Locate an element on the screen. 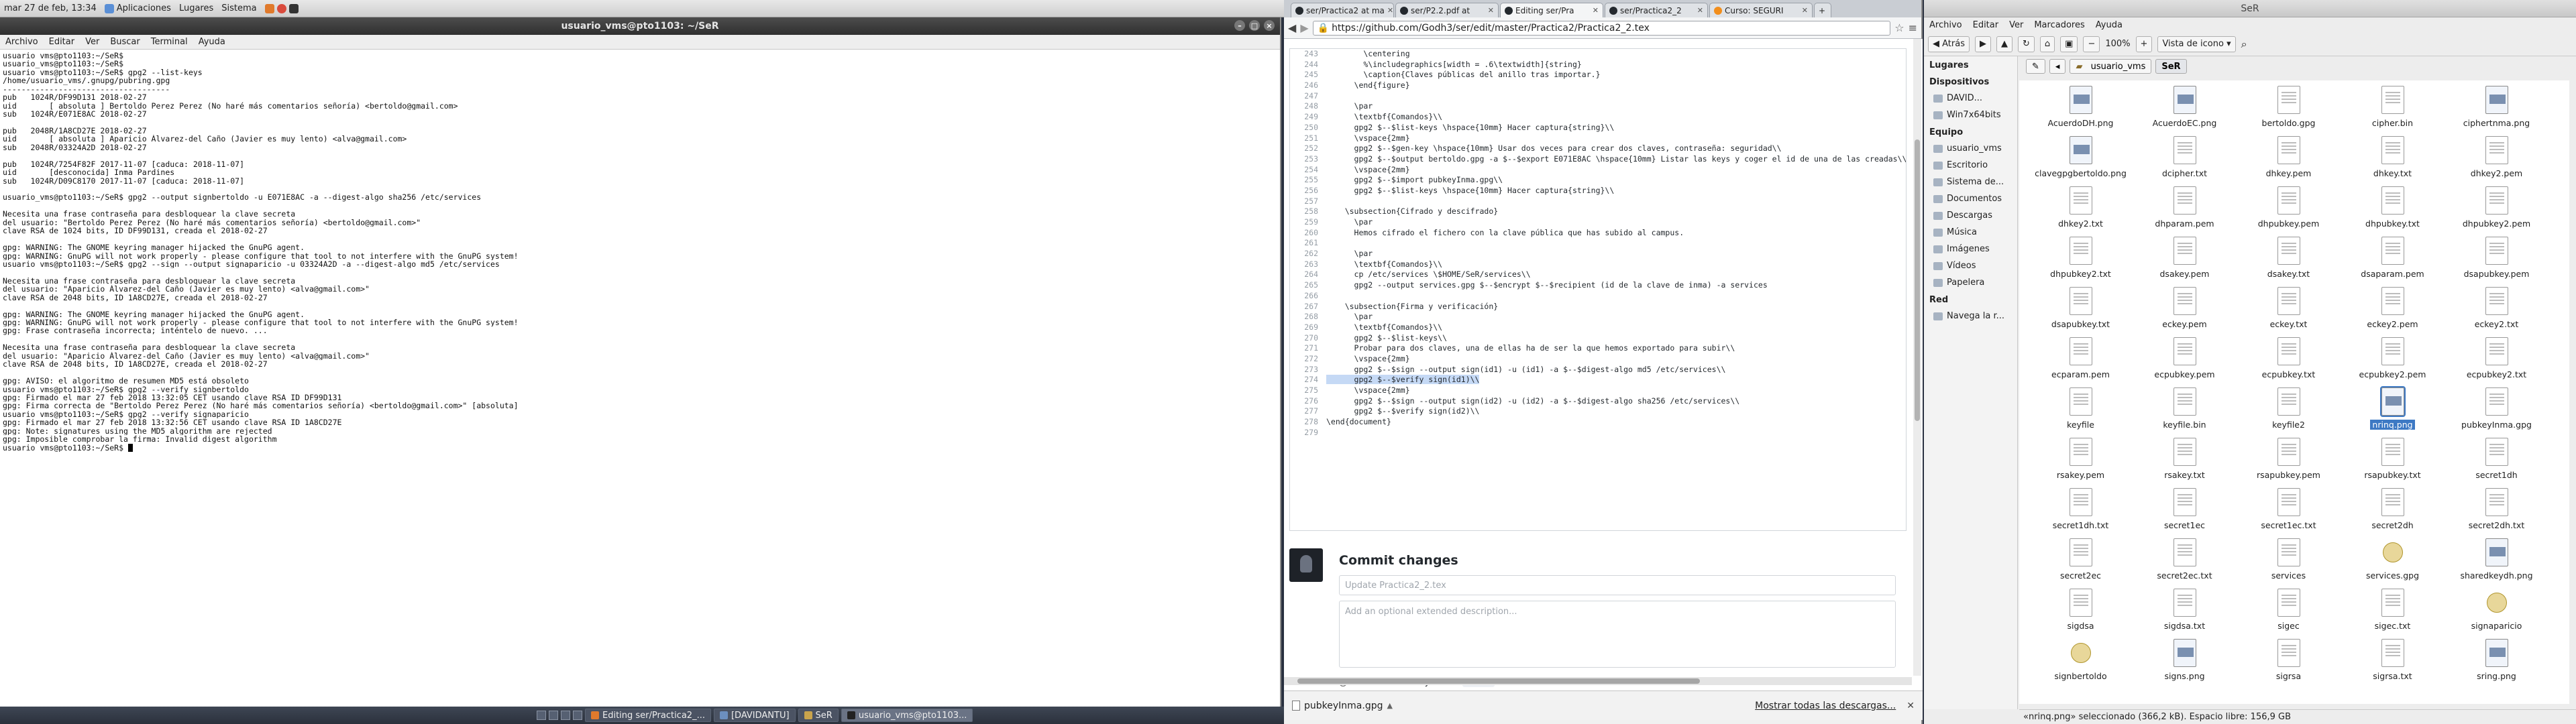  file-item: services.gpg is located at coordinates (2393, 558).